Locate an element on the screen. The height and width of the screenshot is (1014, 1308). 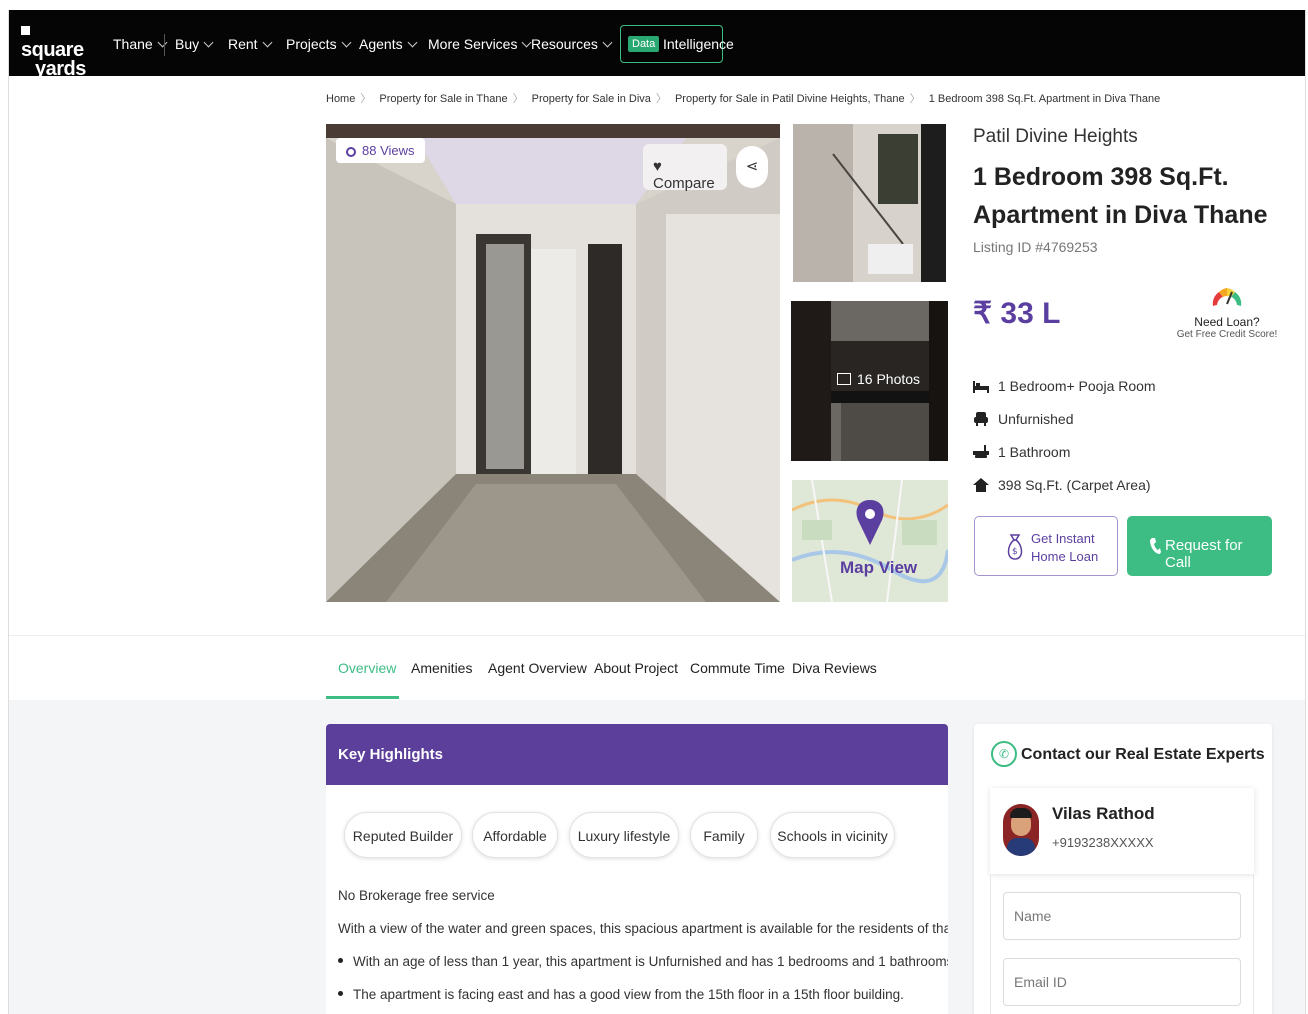
nav-projects: Projects is located at coordinates (319, 44).